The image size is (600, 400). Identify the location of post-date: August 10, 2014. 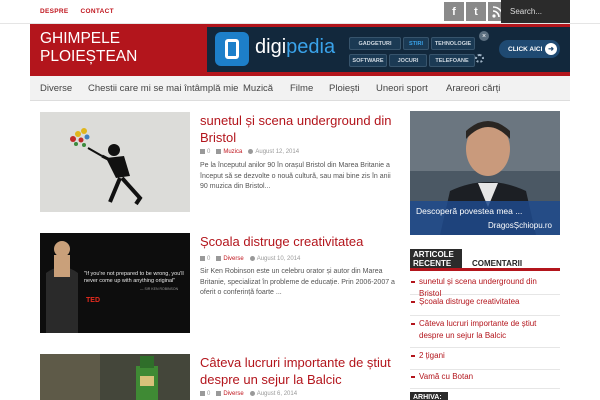
(275, 259).